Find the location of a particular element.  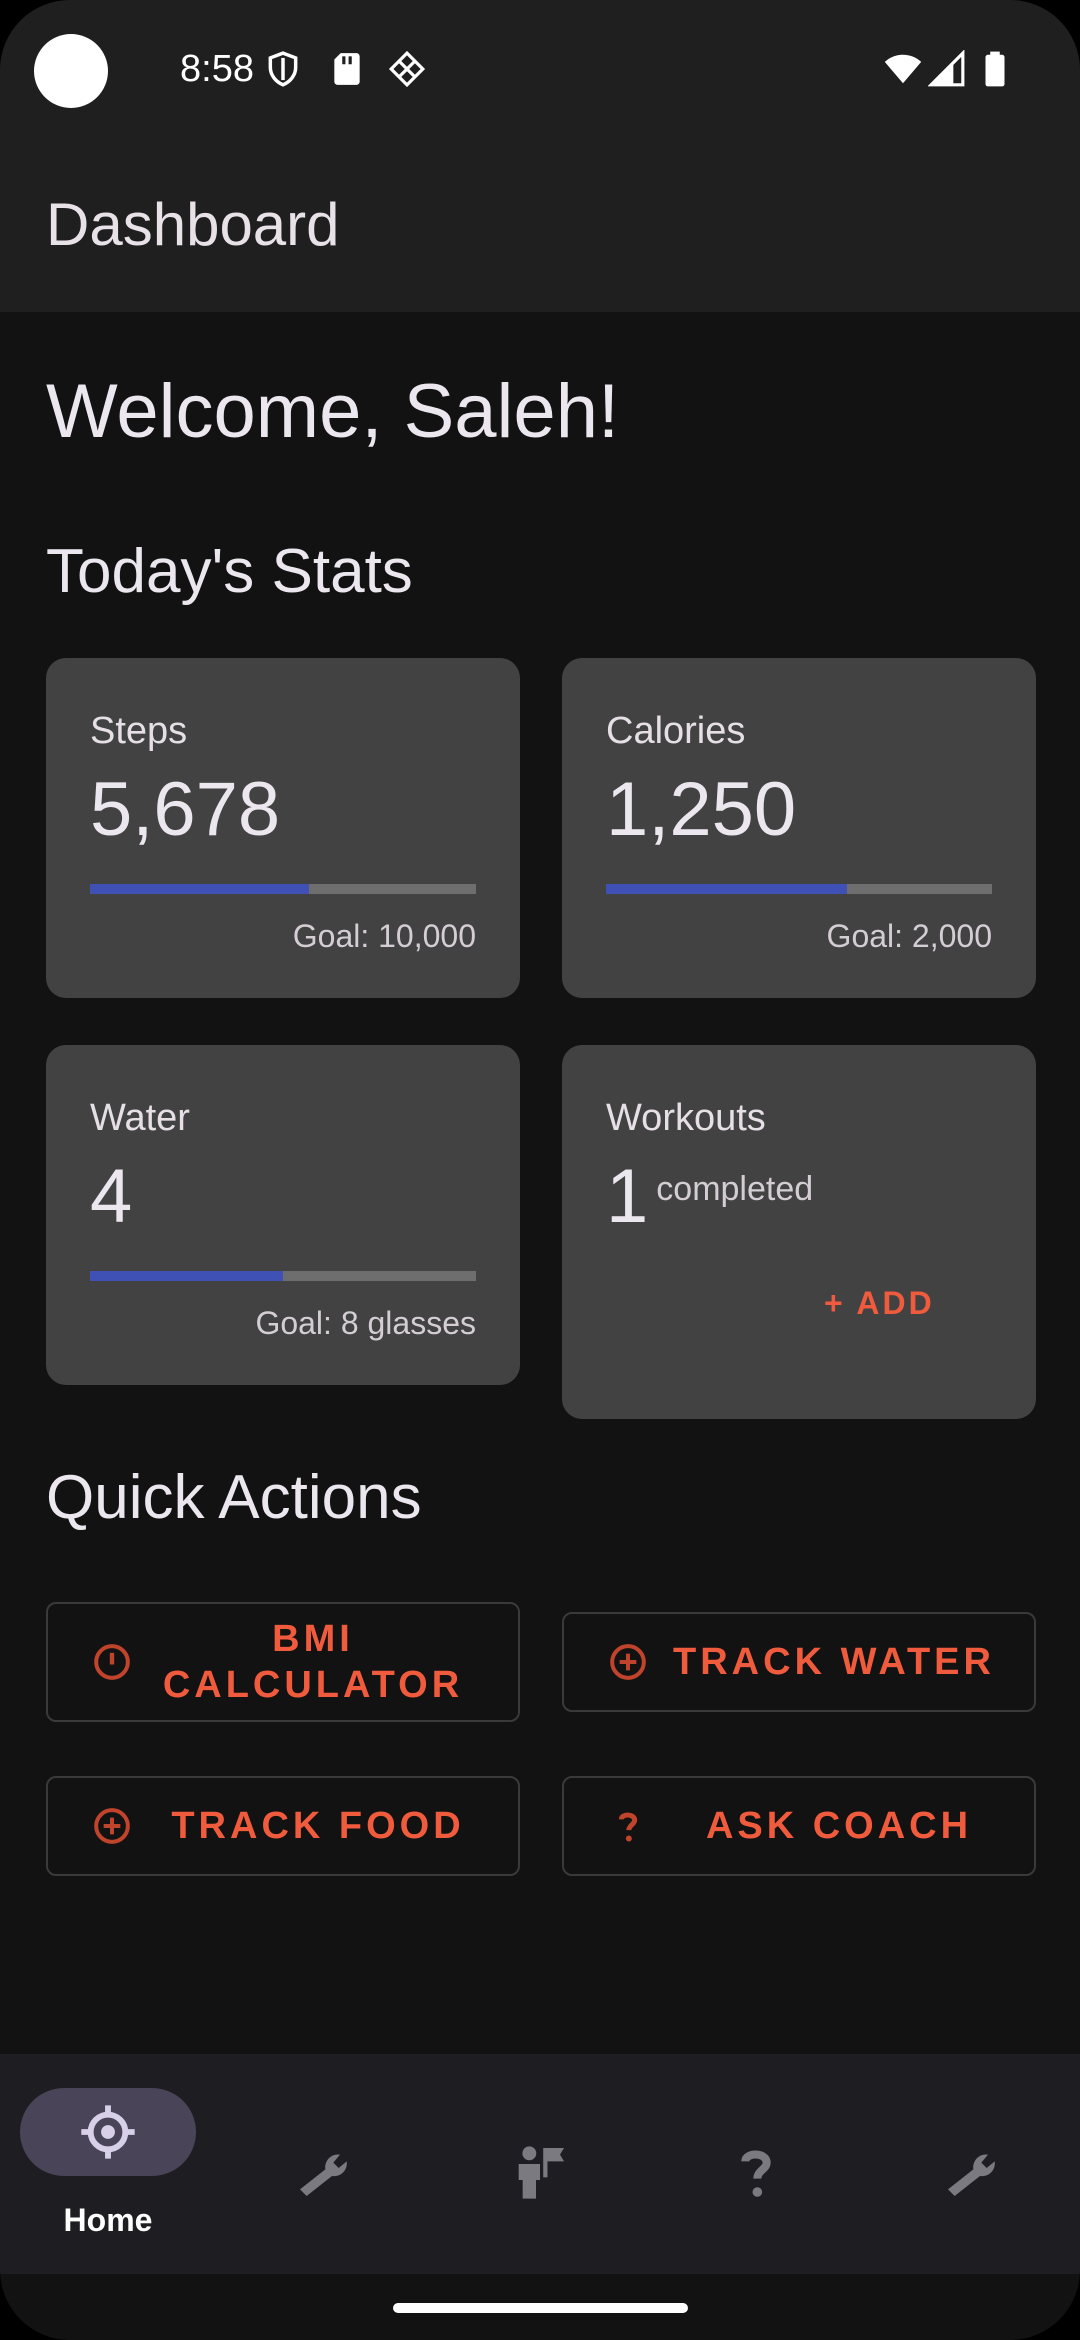

stats-section-title: Today's Stats is located at coordinates (229, 571).